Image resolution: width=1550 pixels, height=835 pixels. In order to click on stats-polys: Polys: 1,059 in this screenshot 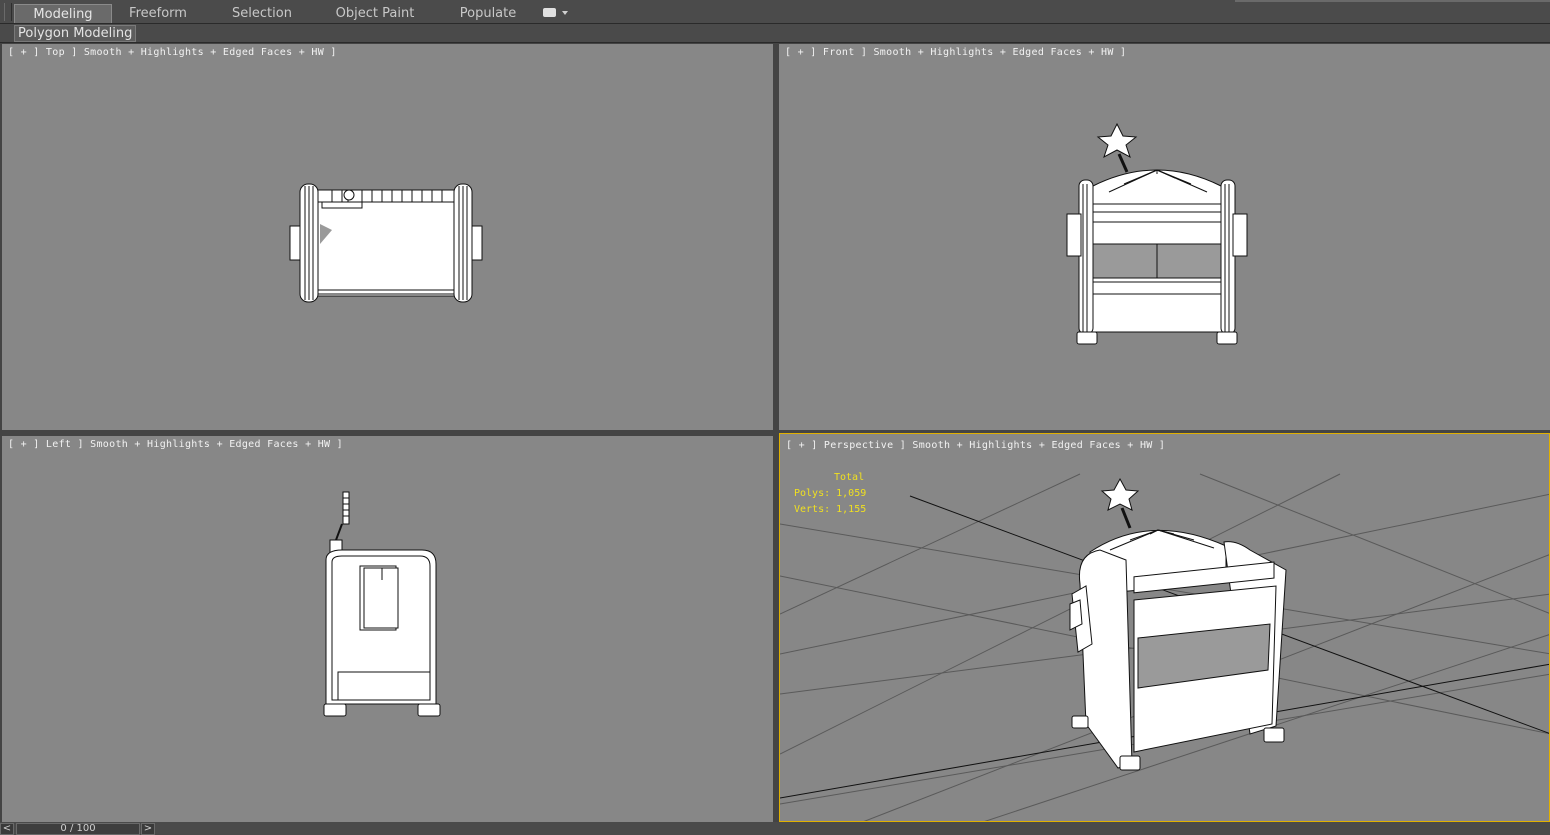, I will do `click(830, 493)`.